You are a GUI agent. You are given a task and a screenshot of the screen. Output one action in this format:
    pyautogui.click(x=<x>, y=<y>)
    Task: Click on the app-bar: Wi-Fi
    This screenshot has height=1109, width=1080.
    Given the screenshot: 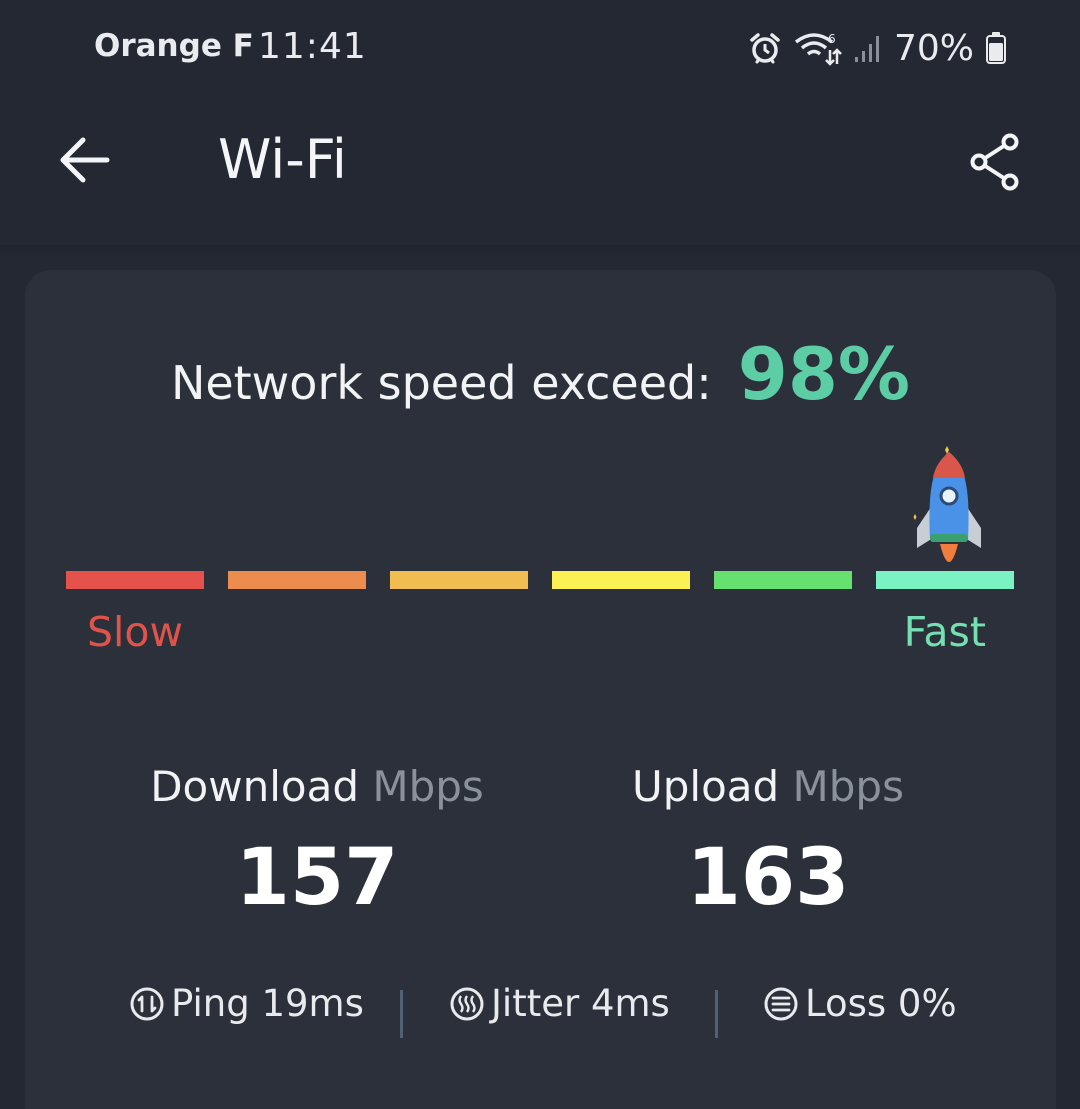 What is the action you would take?
    pyautogui.click(x=540, y=172)
    